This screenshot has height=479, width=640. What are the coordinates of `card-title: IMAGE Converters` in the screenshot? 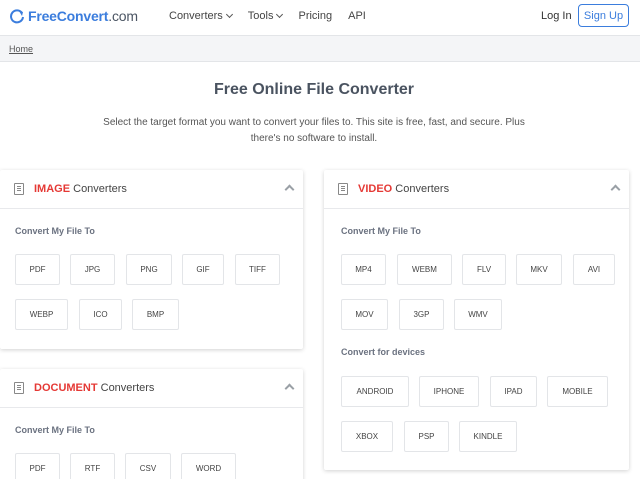 It's located at (80, 189).